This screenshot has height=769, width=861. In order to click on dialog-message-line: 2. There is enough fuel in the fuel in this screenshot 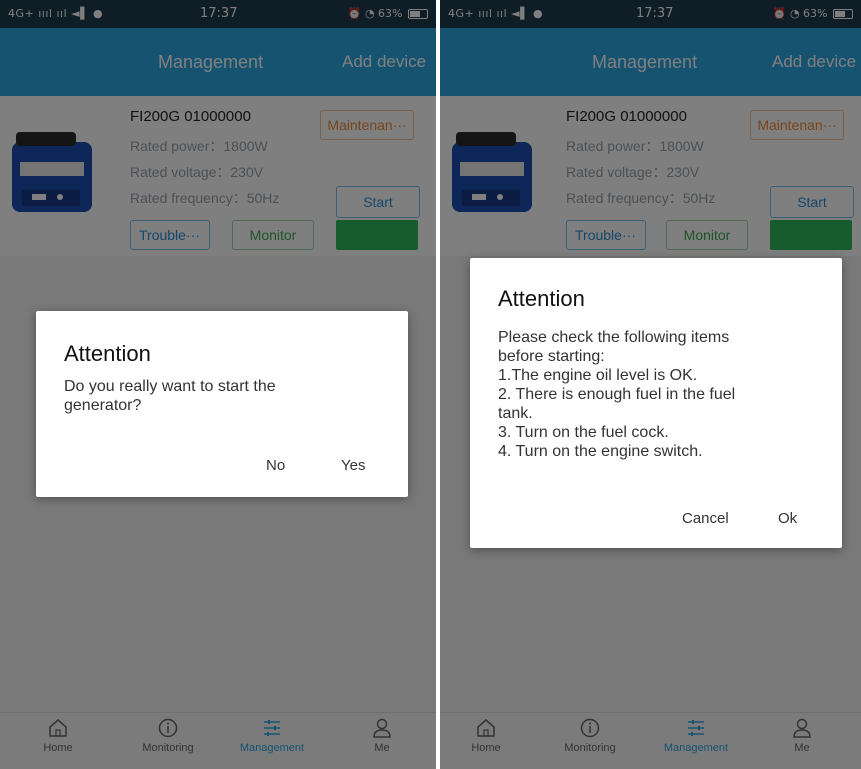, I will do `click(617, 394)`.